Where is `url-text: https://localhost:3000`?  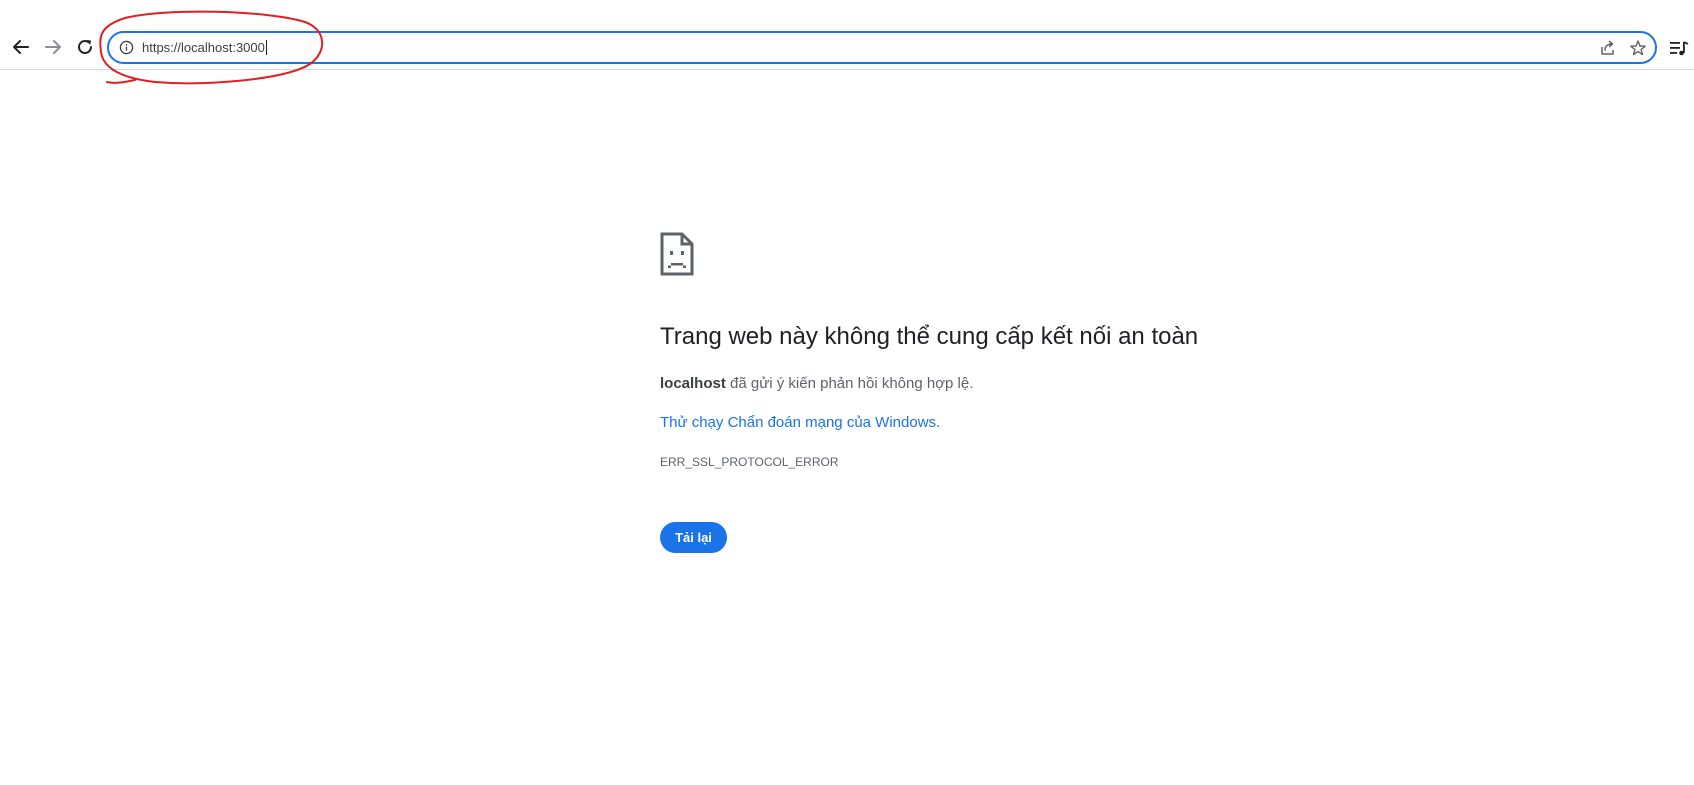
url-text: https://localhost:3000 is located at coordinates (203, 47).